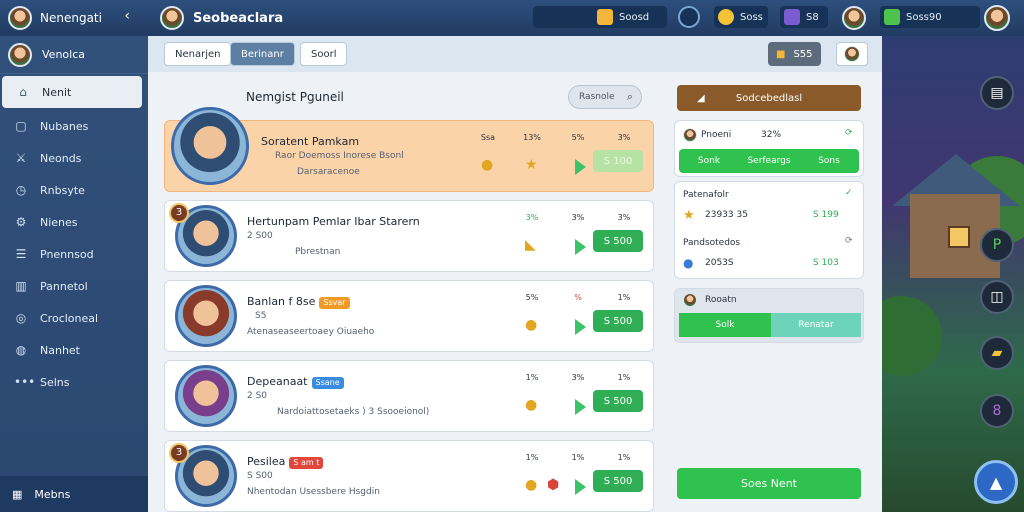  What do you see at coordinates (804, 17) in the screenshot?
I see `crystal-resource: S8` at bounding box center [804, 17].